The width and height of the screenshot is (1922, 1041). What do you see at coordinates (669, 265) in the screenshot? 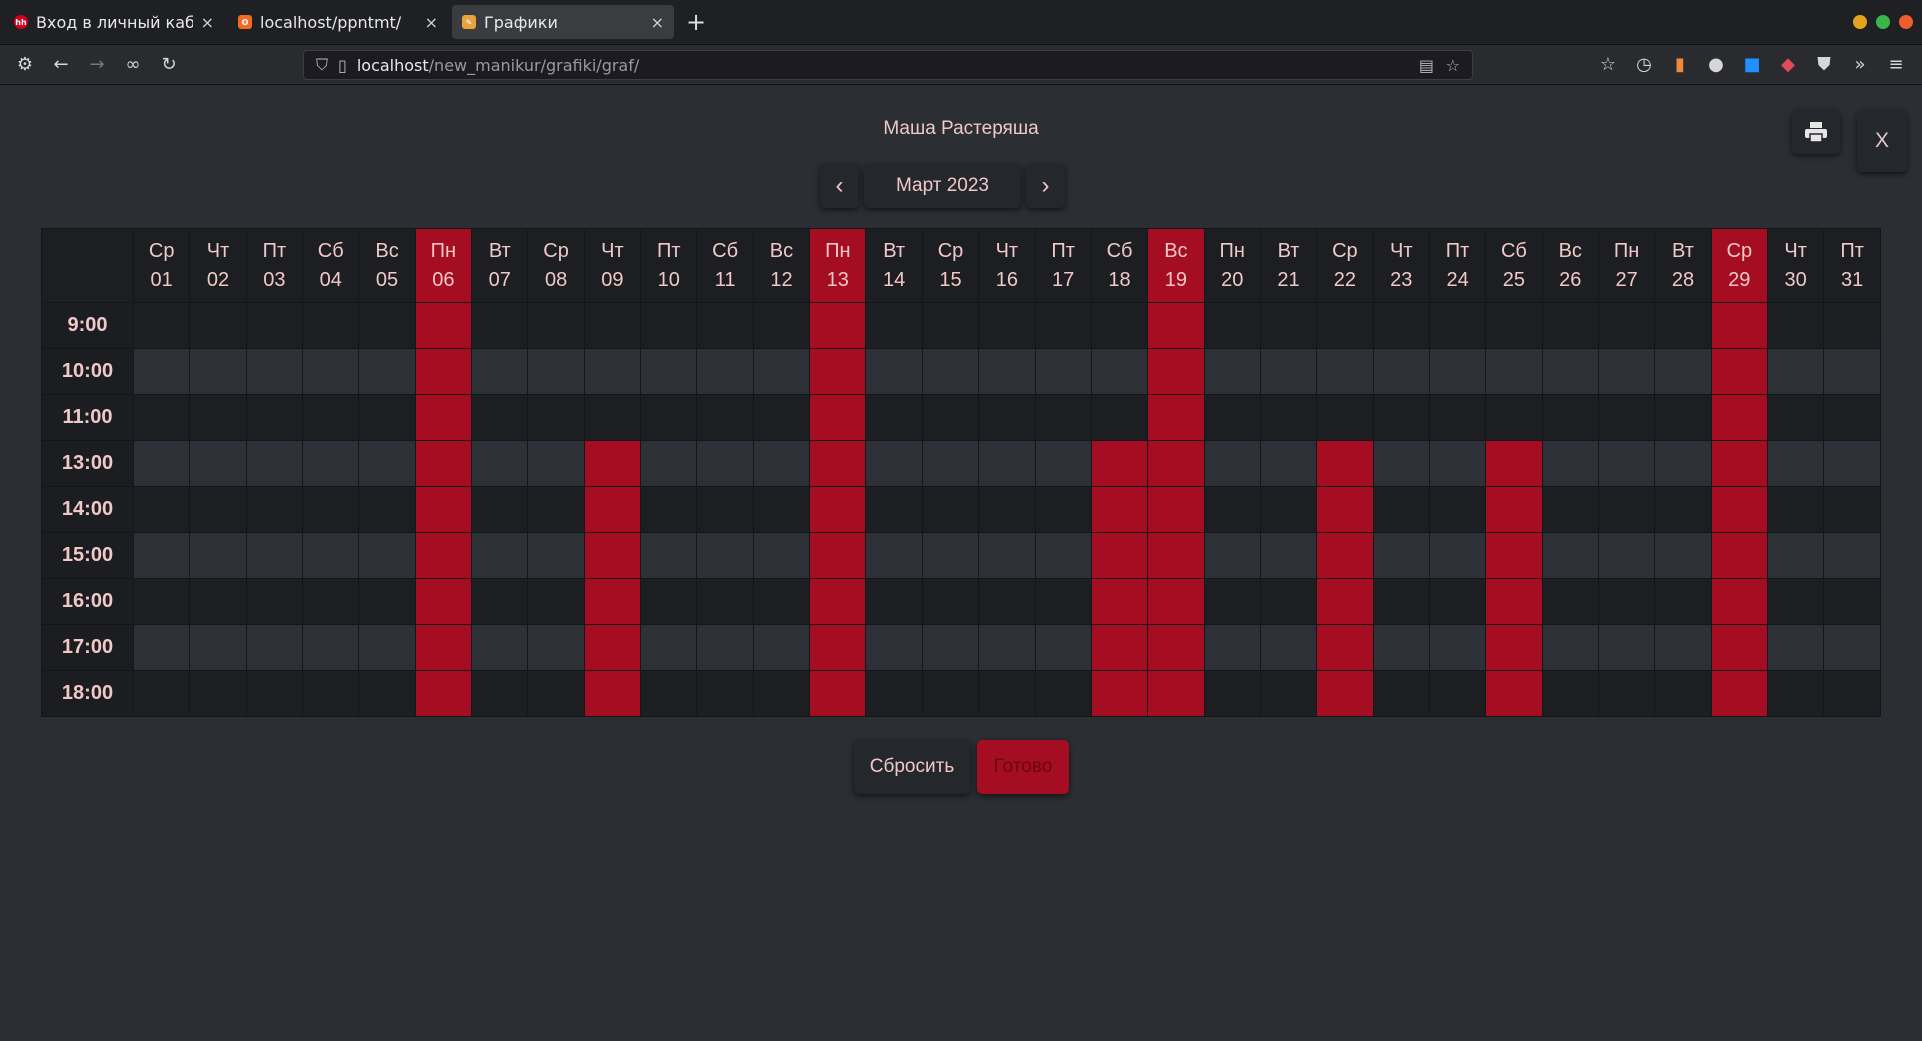
I see `day-header: Пт 10` at bounding box center [669, 265].